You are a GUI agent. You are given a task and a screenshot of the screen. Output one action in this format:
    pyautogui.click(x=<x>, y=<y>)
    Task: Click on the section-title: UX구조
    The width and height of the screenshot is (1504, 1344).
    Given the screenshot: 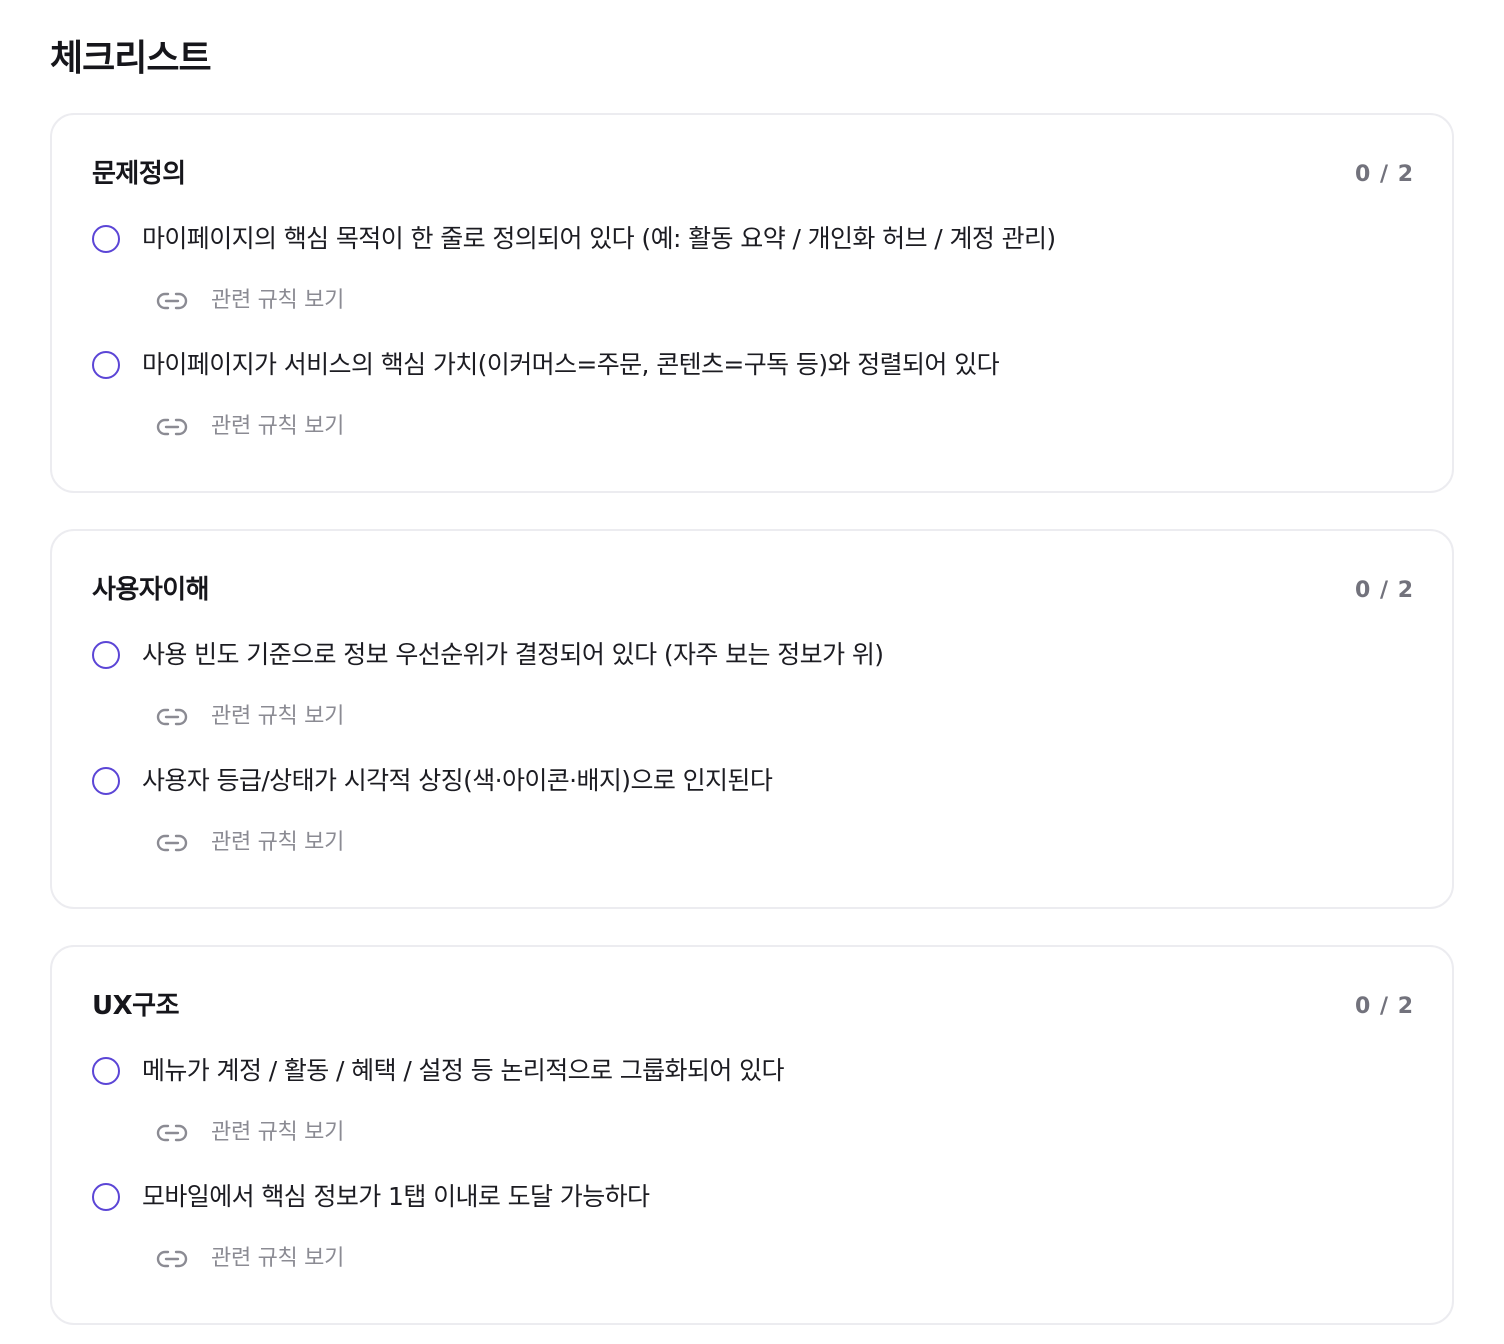 What is the action you would take?
    pyautogui.click(x=136, y=1006)
    